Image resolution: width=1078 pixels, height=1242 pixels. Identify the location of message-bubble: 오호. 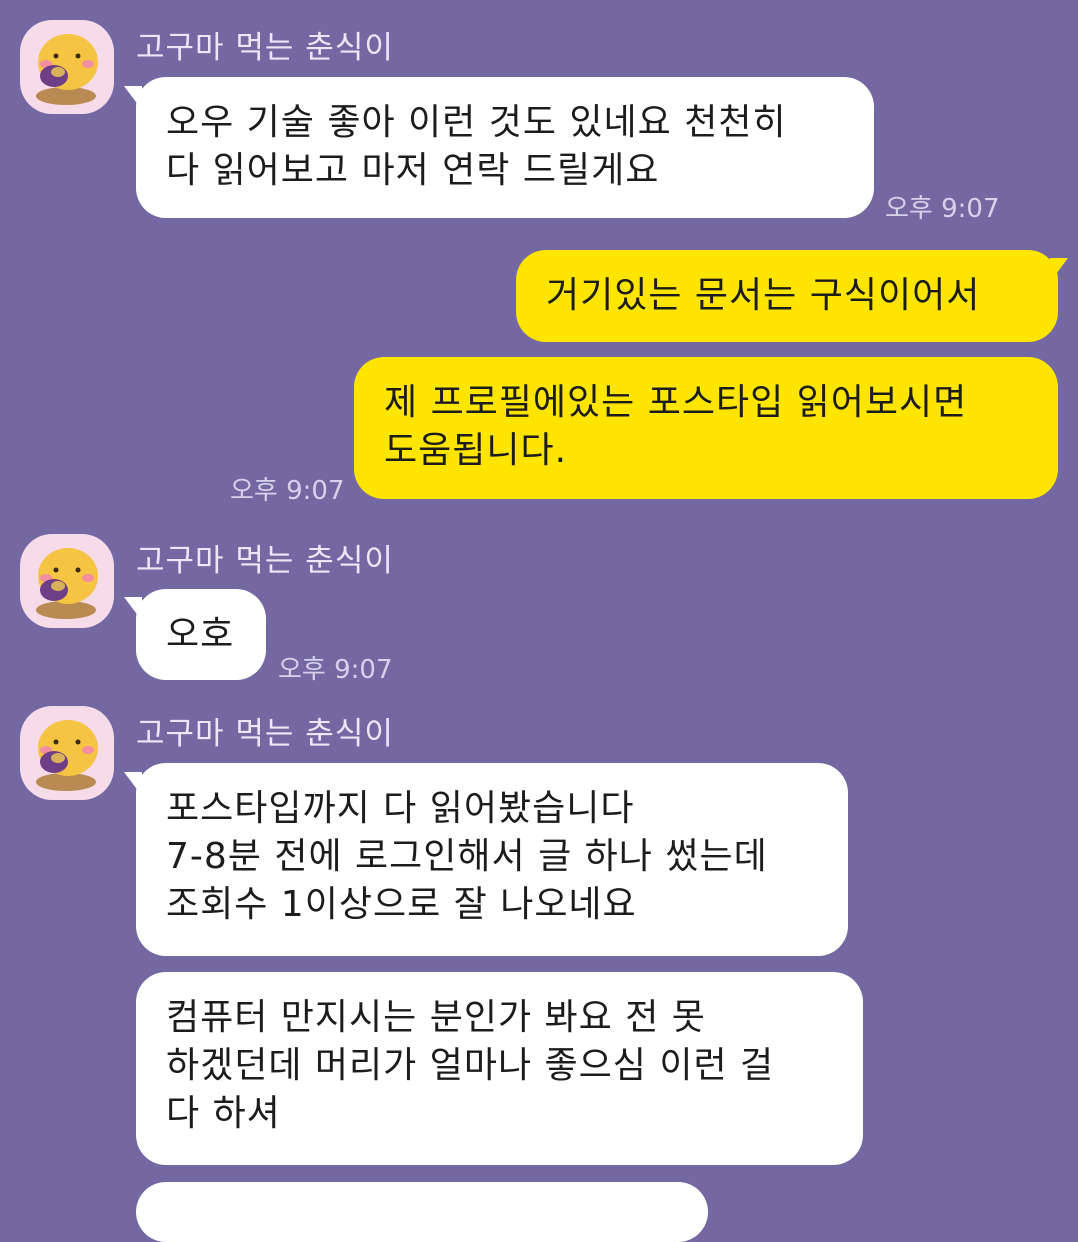
(201, 634).